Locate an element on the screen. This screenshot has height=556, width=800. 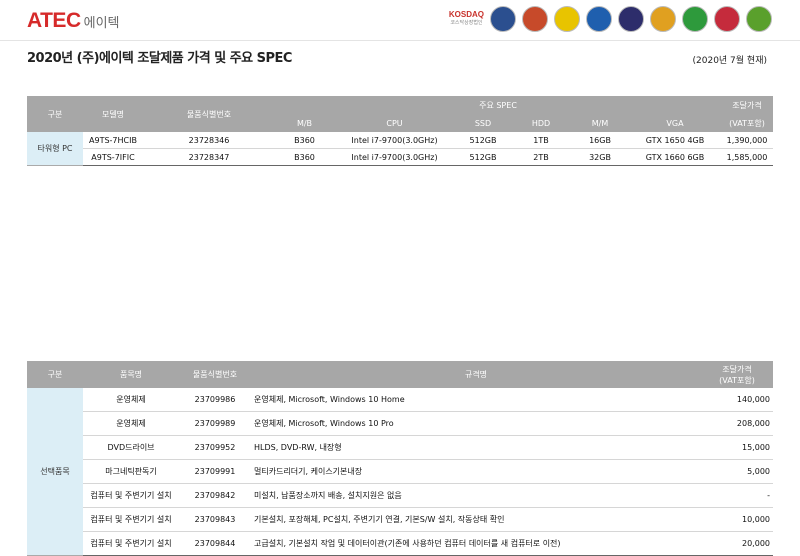
product-id-cell: 23728346 is located at coordinates (209, 140).